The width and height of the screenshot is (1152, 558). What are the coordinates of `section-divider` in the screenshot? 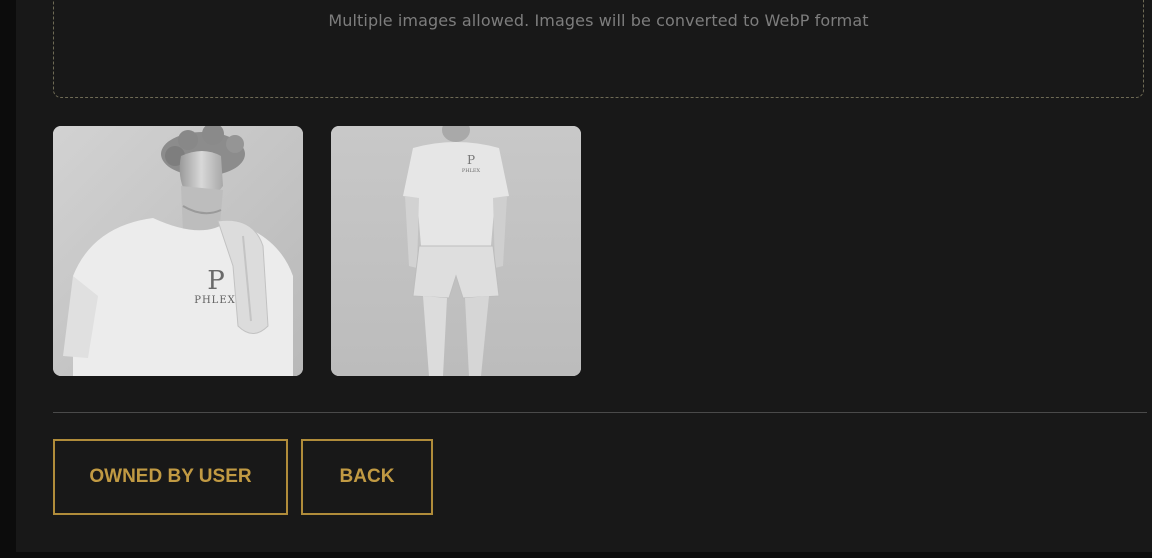 It's located at (600, 412).